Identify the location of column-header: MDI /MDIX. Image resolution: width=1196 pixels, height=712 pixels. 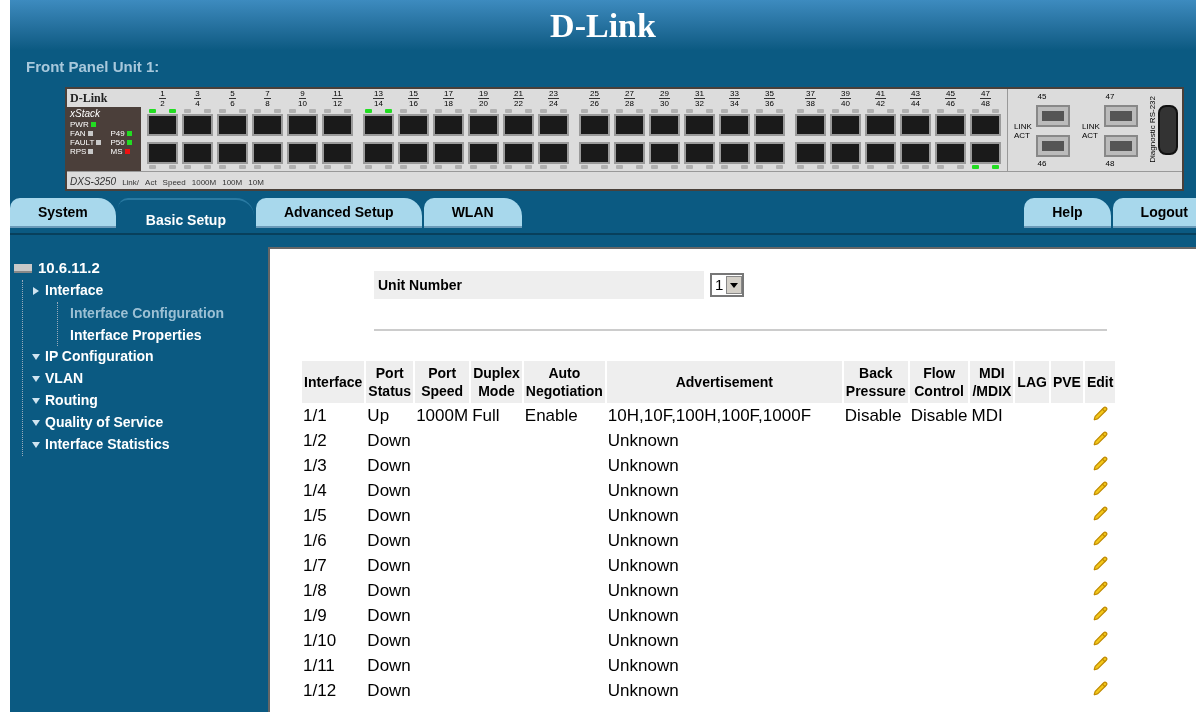
(992, 382).